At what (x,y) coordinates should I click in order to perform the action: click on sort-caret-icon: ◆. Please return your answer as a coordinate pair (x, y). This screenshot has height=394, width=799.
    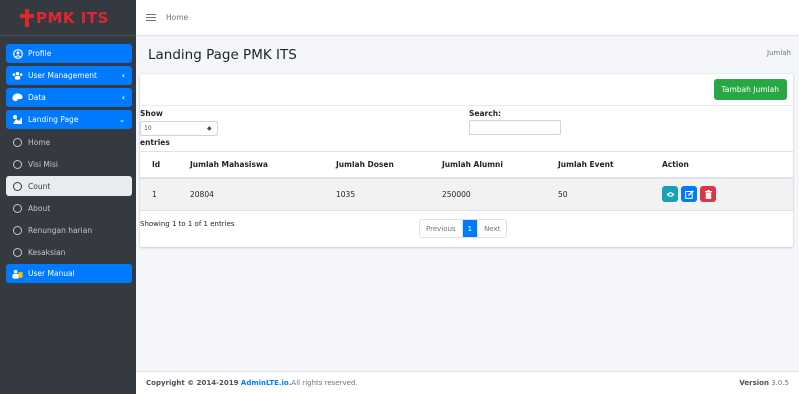
    Looking at the image, I should click on (209, 128).